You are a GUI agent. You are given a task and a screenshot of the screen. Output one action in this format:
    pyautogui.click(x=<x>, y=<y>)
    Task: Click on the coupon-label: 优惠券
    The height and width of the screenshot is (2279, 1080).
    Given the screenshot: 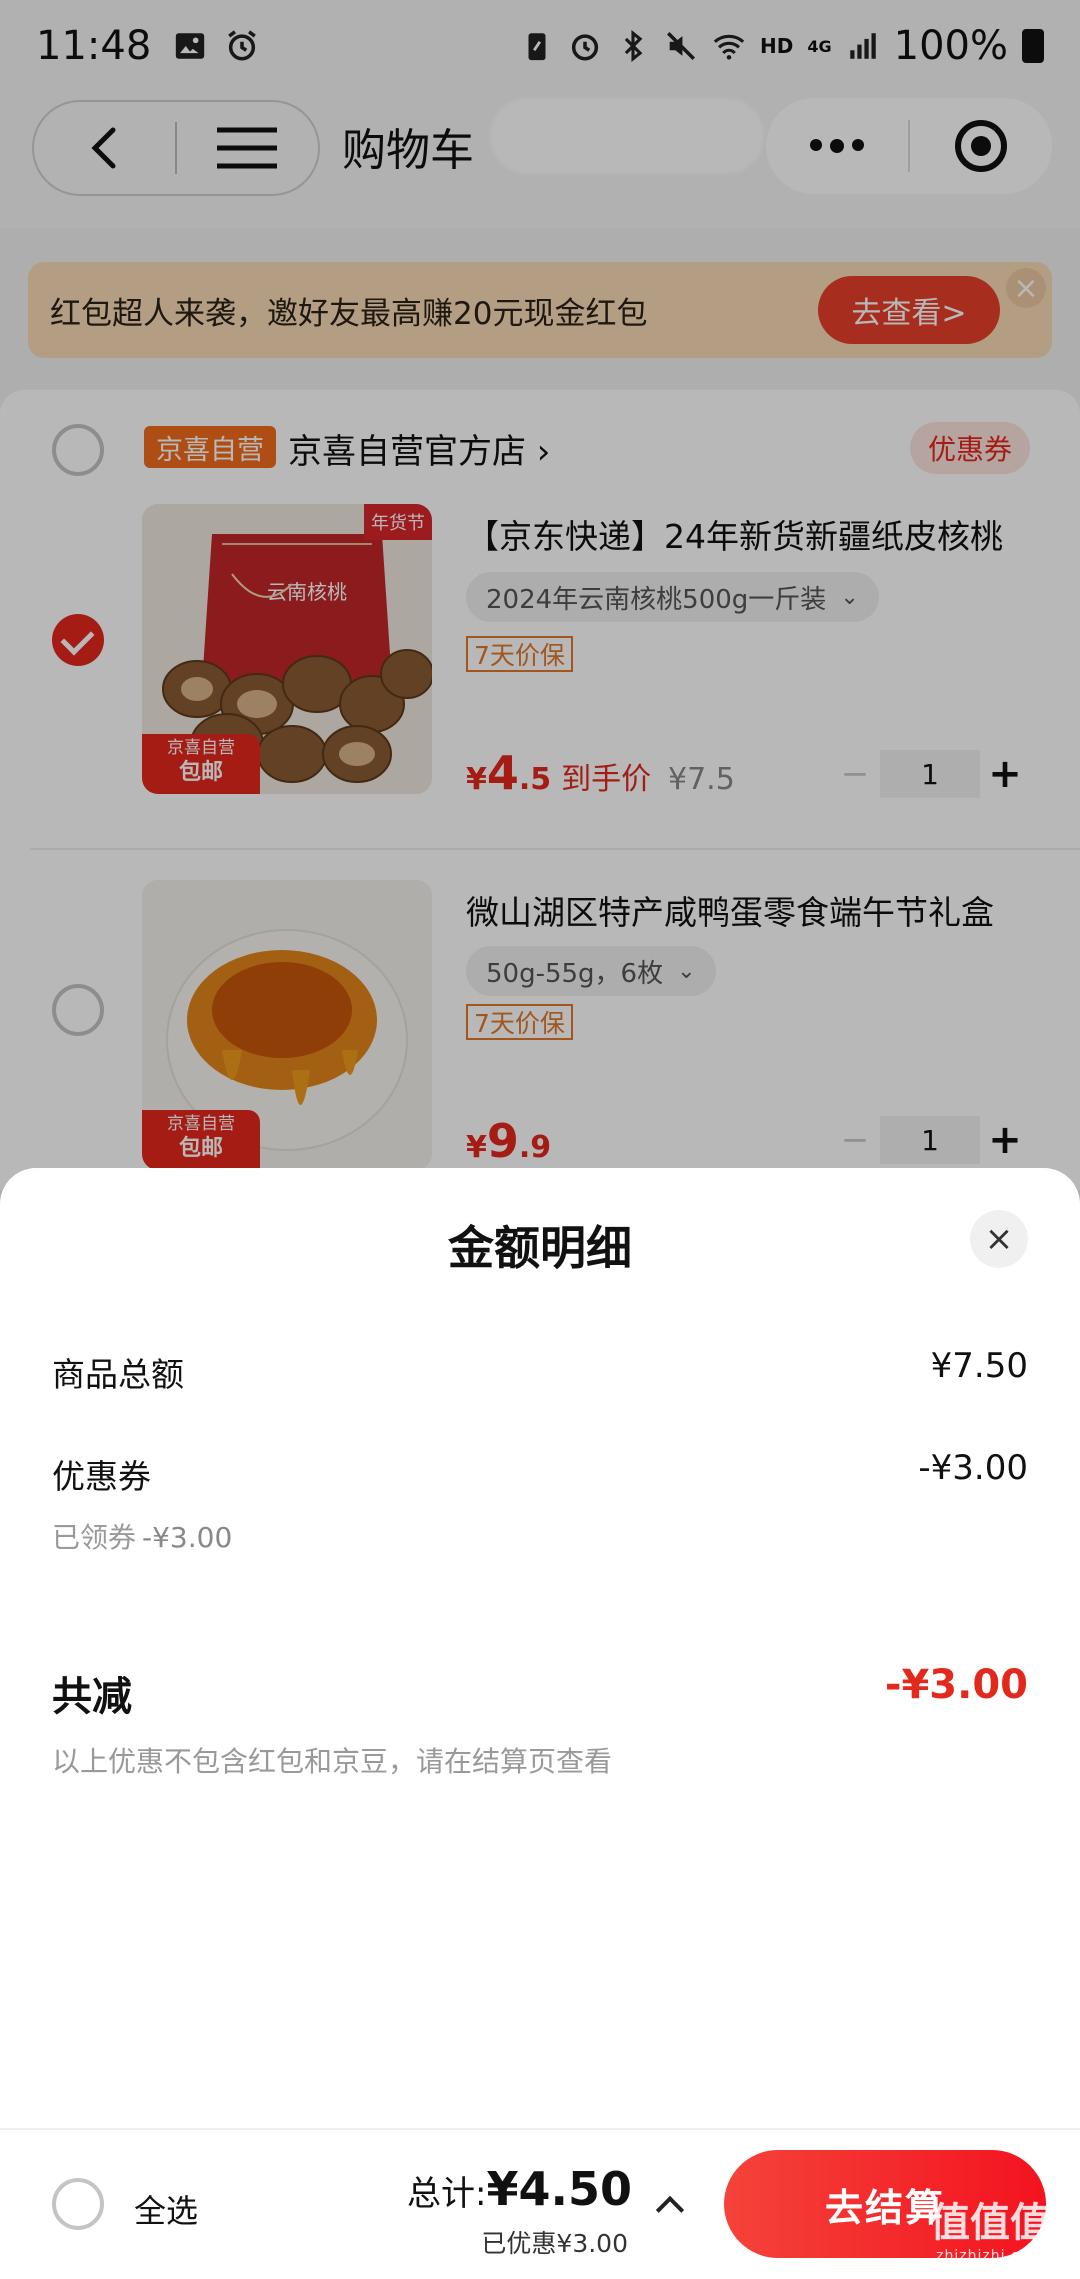 What is the action you would take?
    pyautogui.click(x=101, y=1476)
    